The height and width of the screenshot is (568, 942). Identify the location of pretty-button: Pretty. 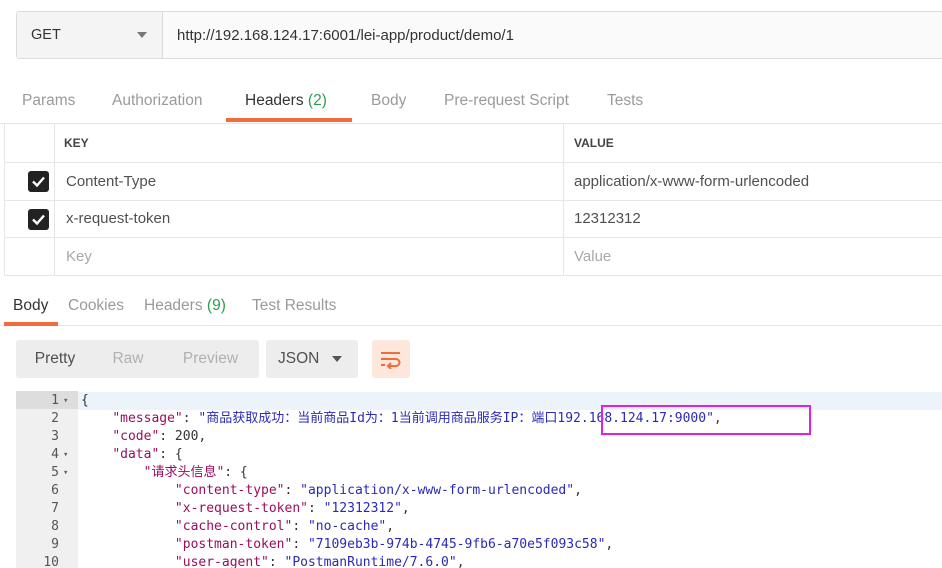
(55, 359).